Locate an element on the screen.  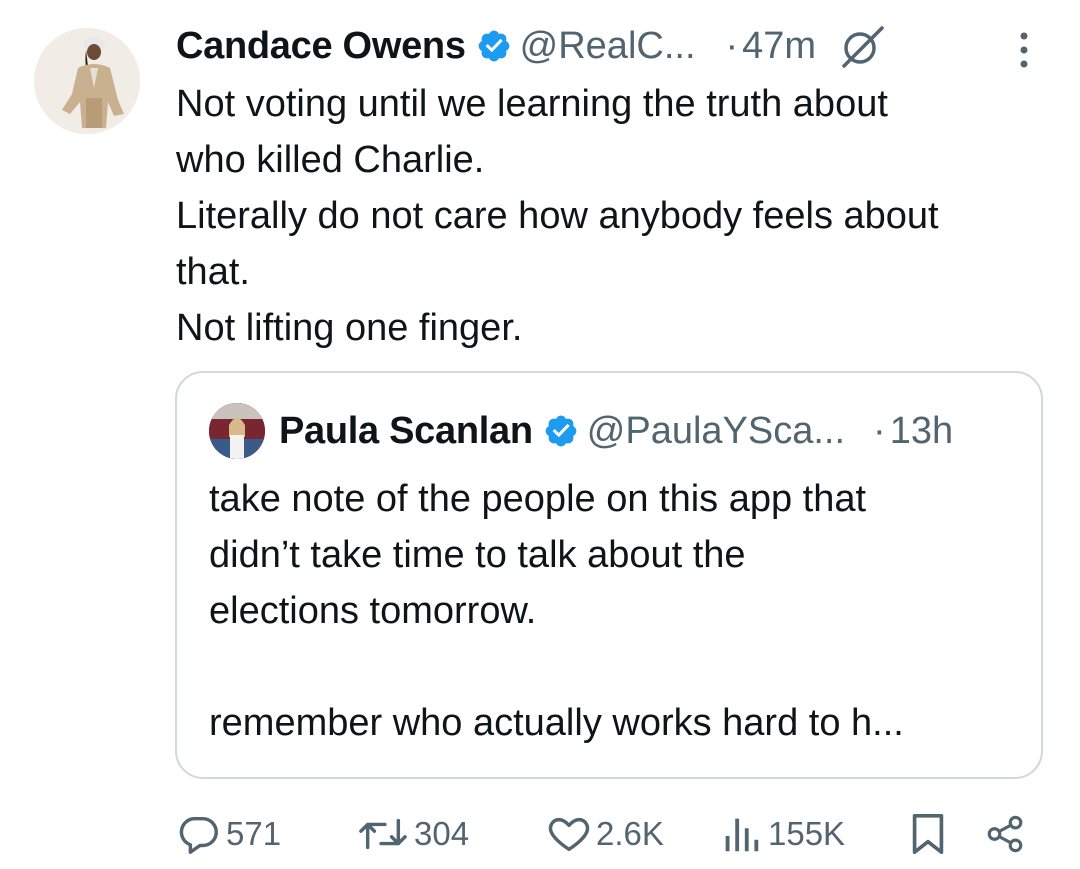
share-icon is located at coordinates (1005, 834).